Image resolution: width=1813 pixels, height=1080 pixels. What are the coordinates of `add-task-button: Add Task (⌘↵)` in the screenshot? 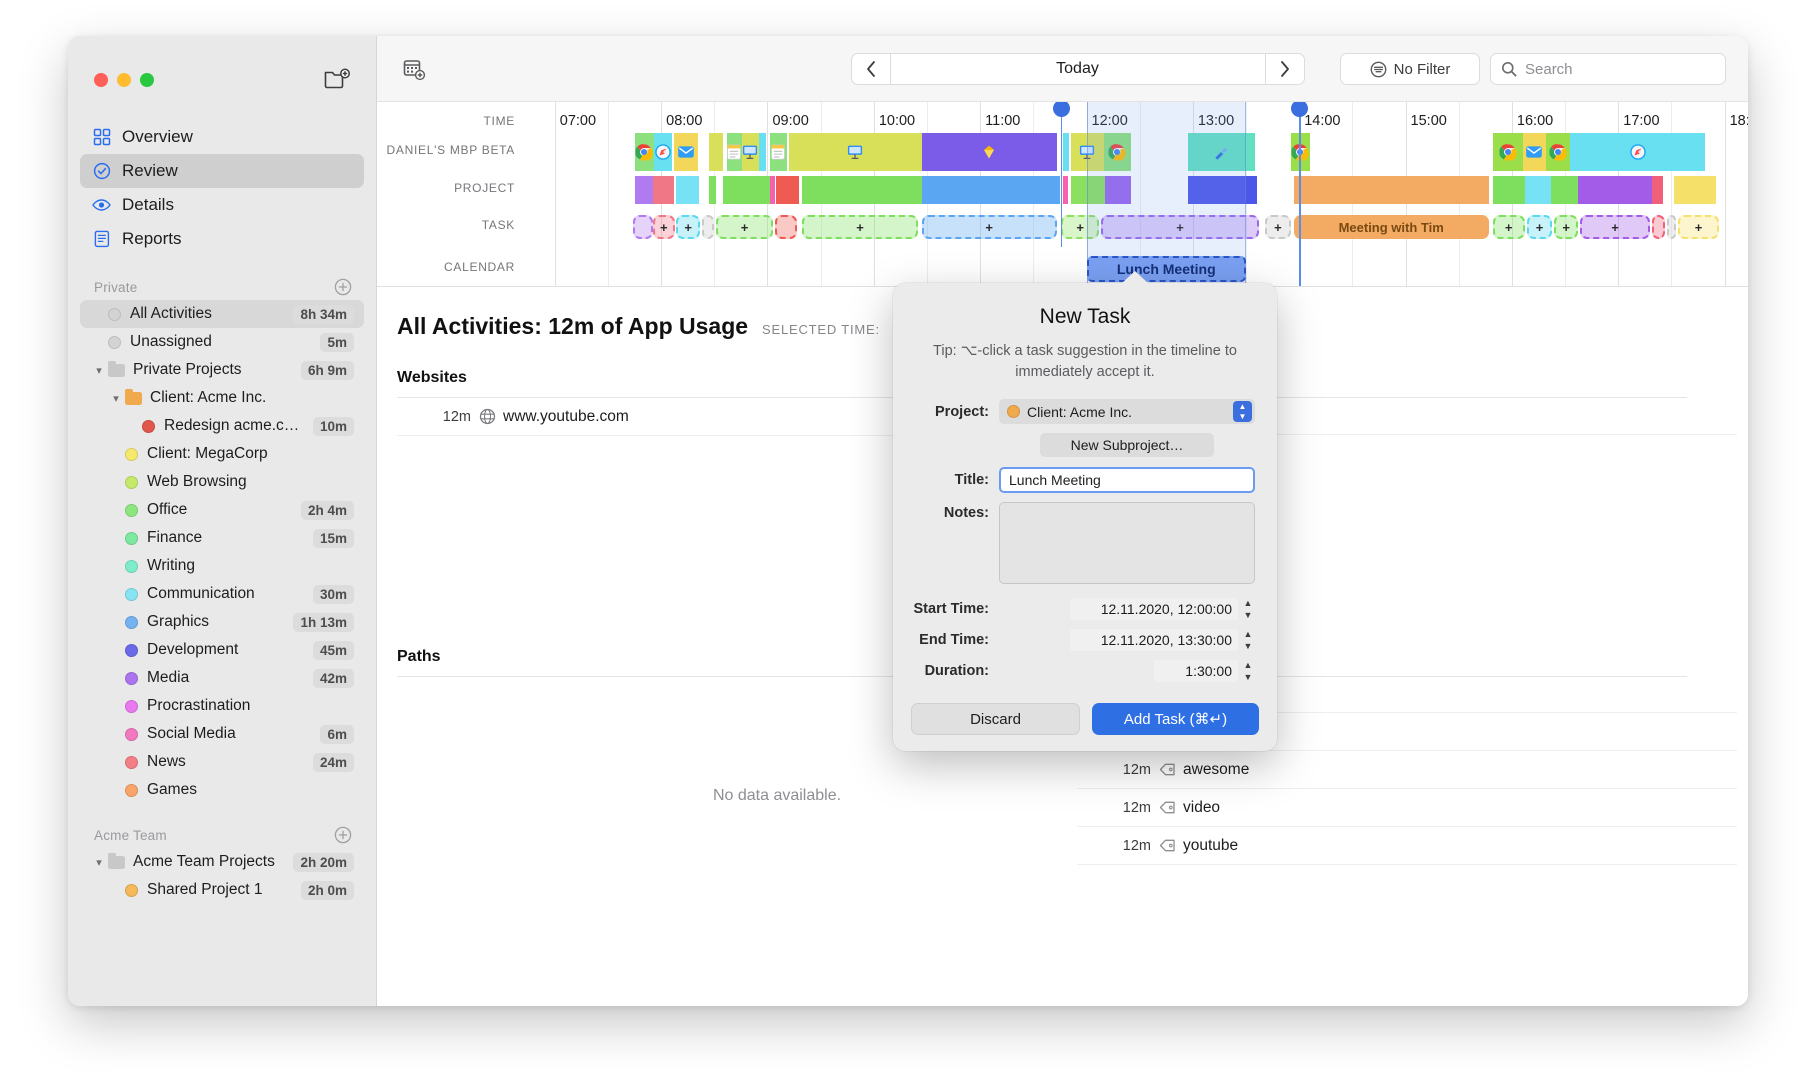 It's located at (1175, 719).